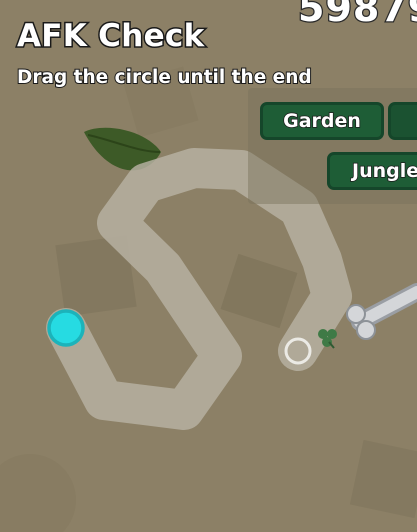 This screenshot has height=532, width=417. Describe the element at coordinates (111, 36) in the screenshot. I see `afk-check-title: AFK Check` at that location.